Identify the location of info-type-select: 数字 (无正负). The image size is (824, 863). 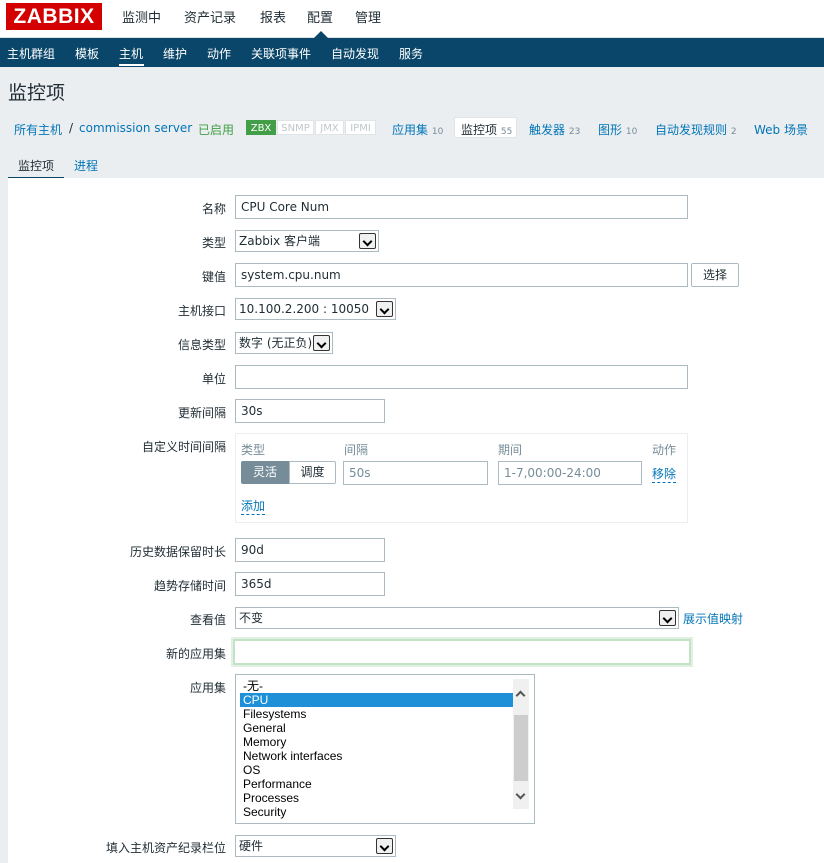
(284, 343).